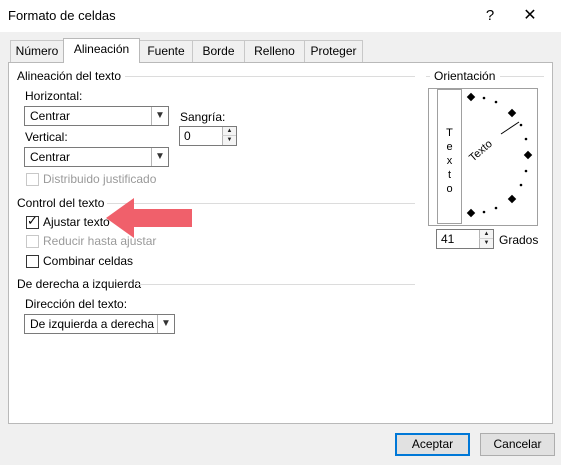 The height and width of the screenshot is (465, 561). What do you see at coordinates (101, 50) in the screenshot?
I see `tab-alineacion: Alineación` at bounding box center [101, 50].